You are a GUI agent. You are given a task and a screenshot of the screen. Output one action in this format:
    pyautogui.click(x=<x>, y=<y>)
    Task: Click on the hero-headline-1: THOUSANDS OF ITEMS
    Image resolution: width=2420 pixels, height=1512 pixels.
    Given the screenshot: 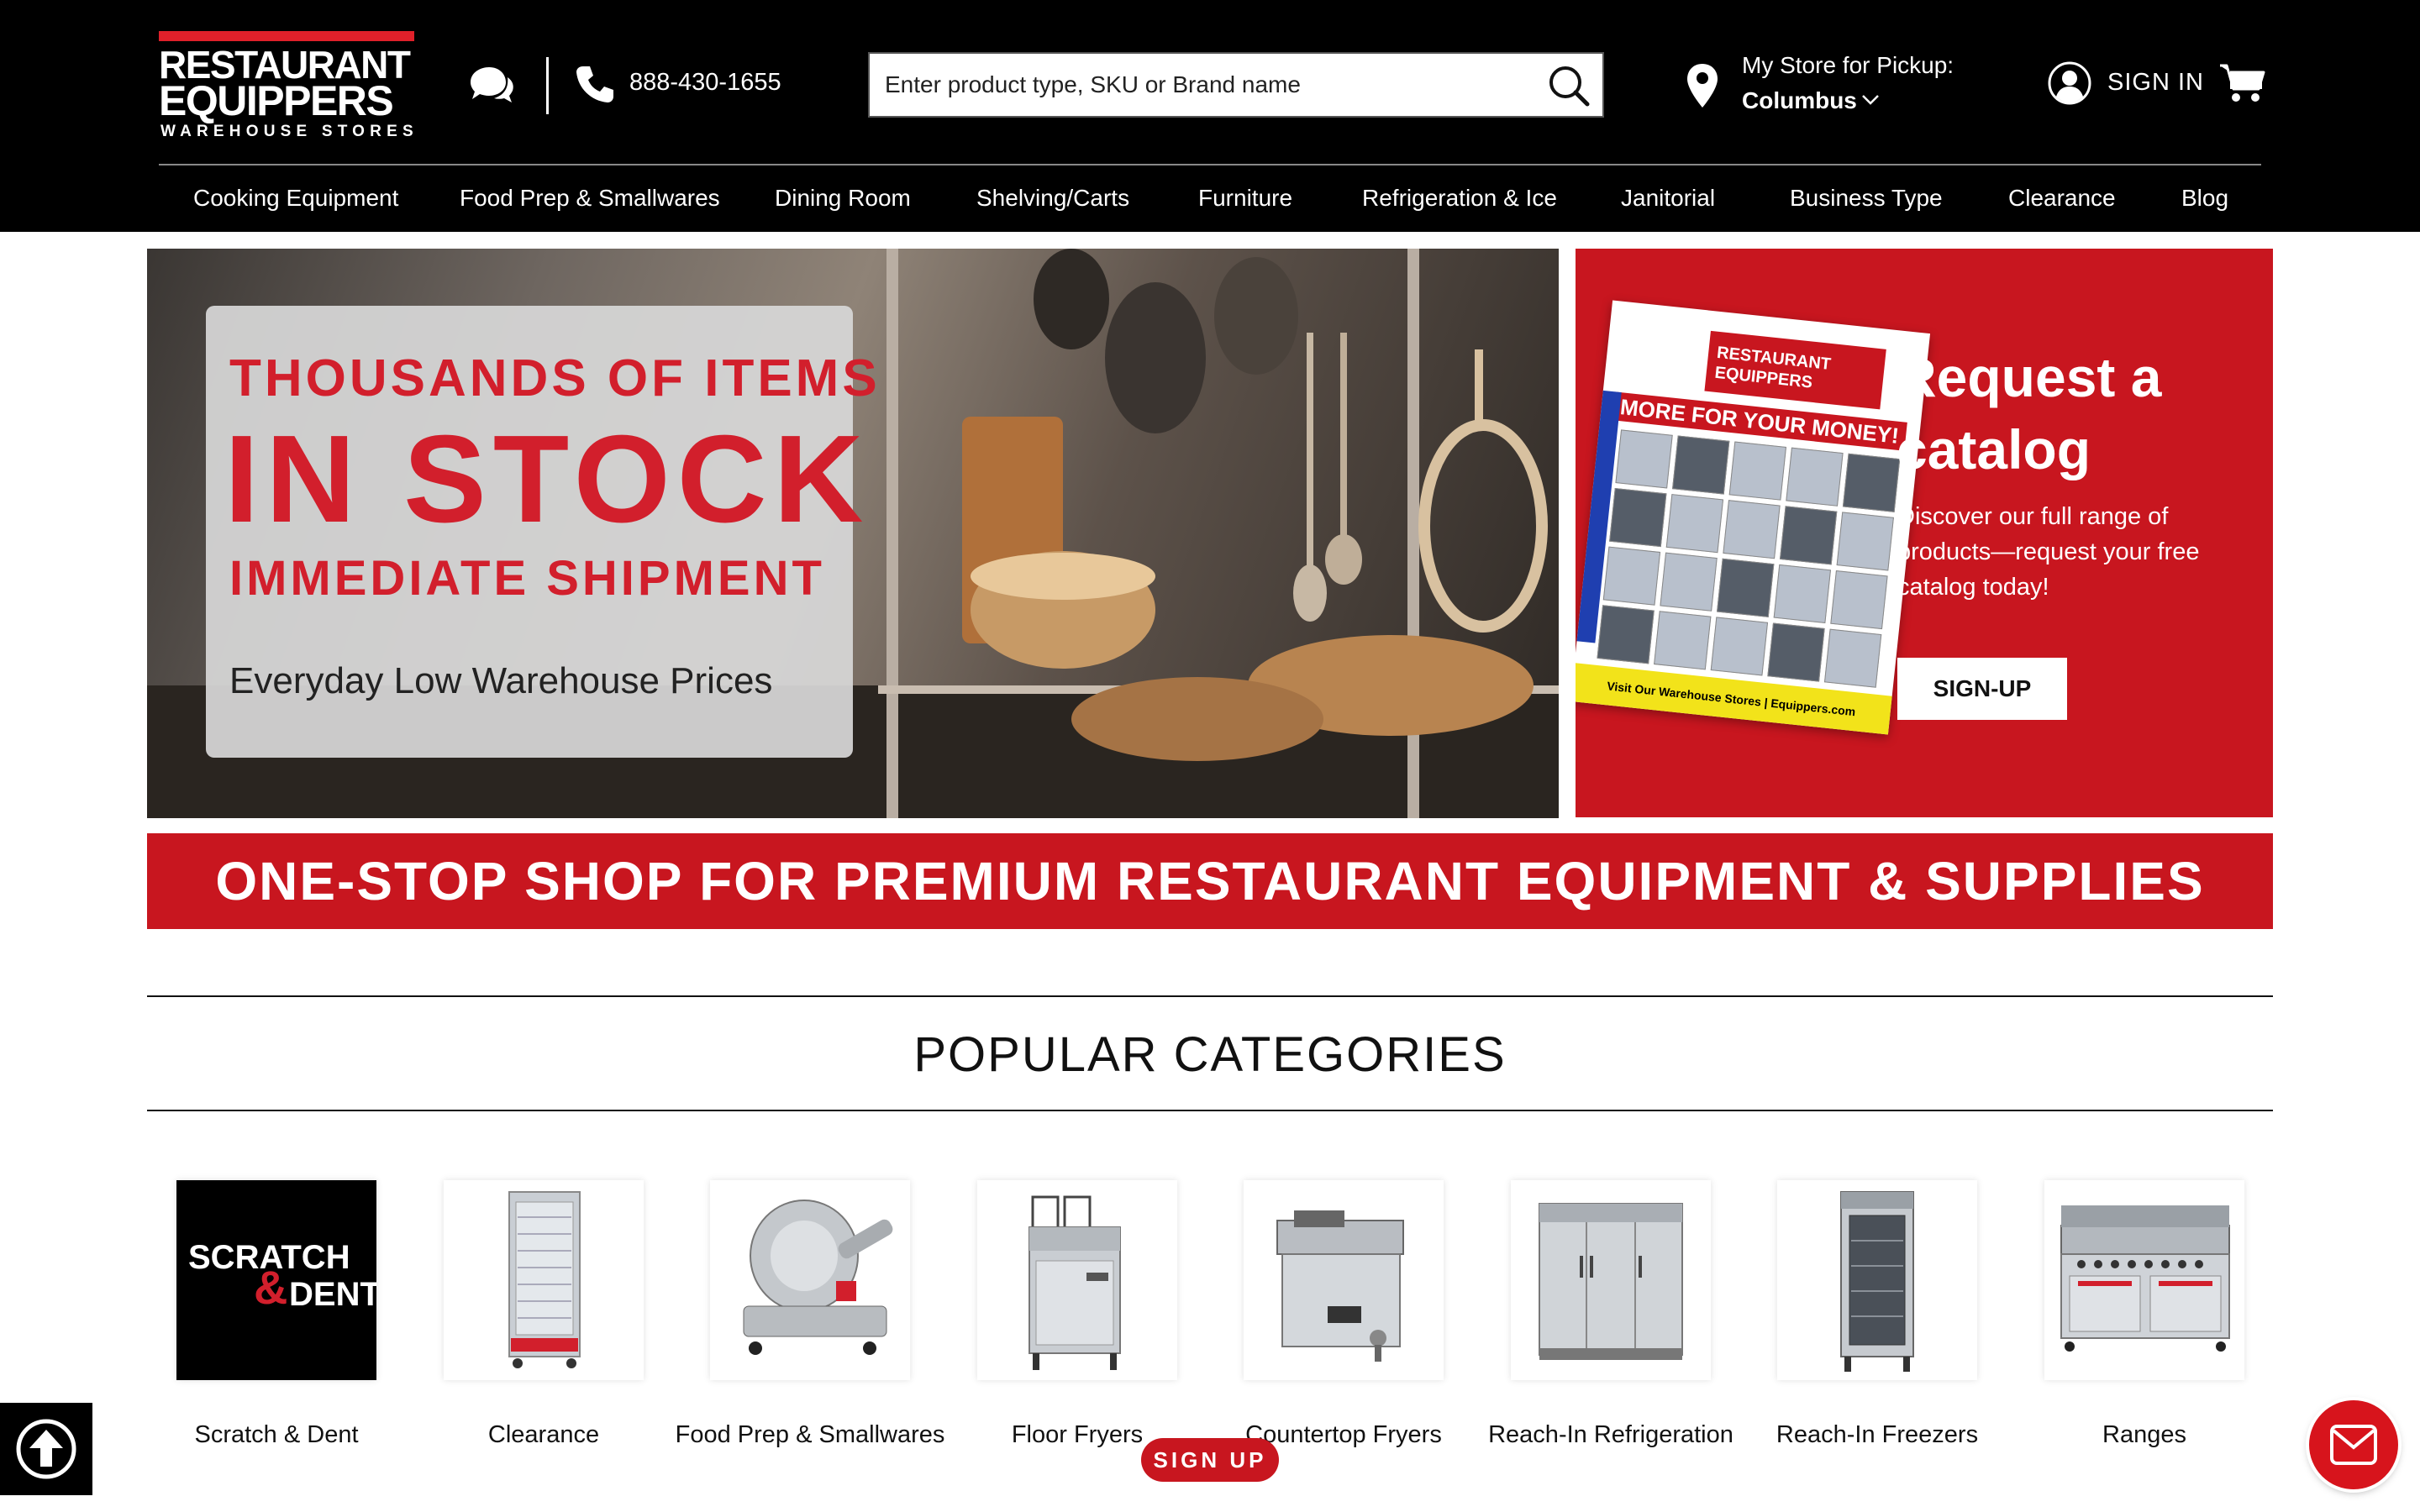 What is the action you would take?
    pyautogui.click(x=555, y=378)
    